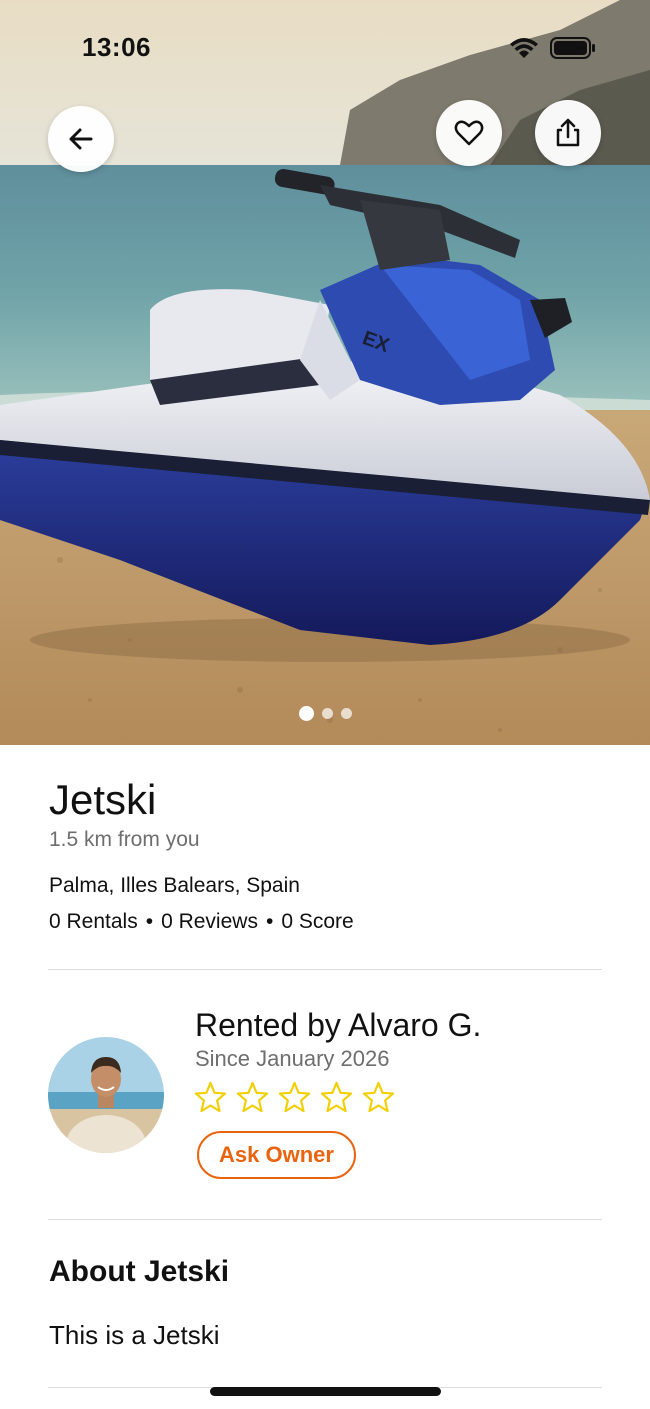 This screenshot has width=650, height=1409. Describe the element at coordinates (572, 48) in the screenshot. I see `battery-icon` at that location.